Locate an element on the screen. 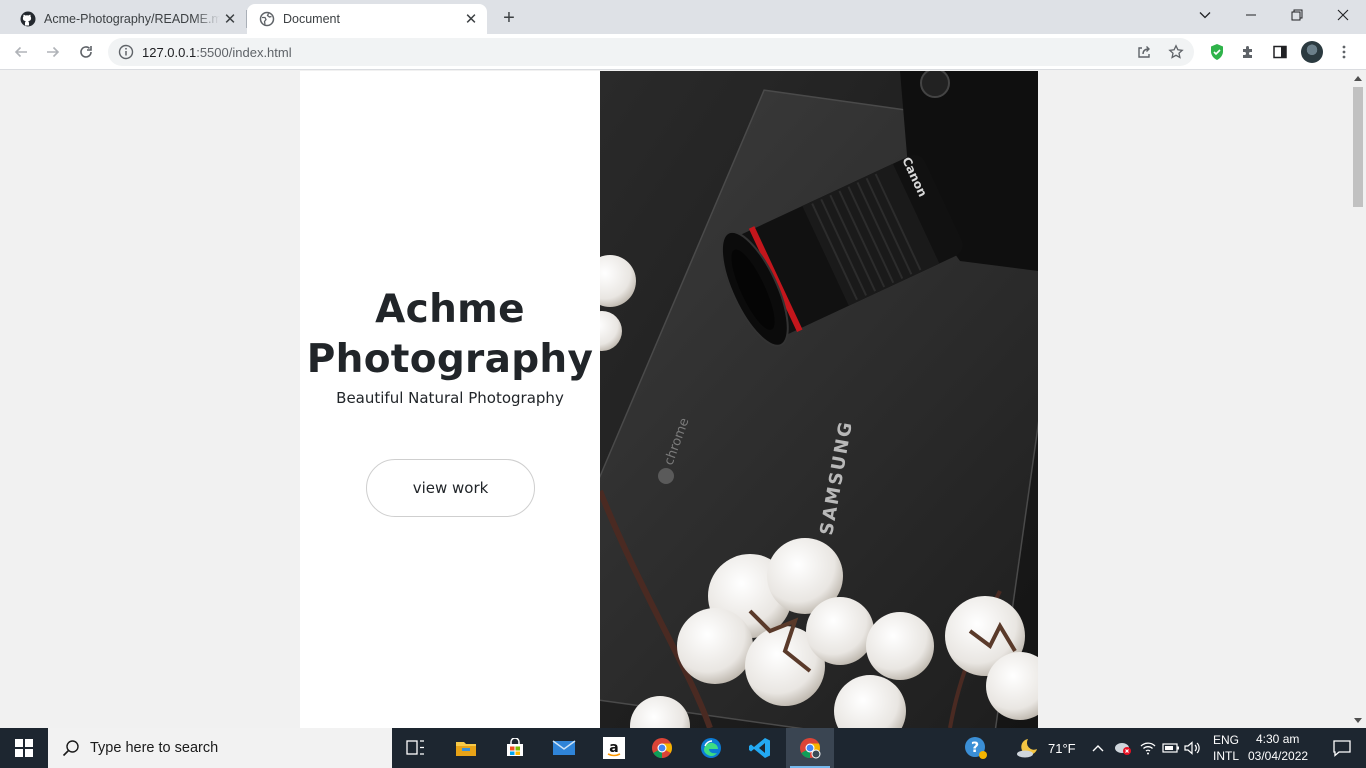  clock-date: 03/04/2022 is located at coordinates (1278, 756).